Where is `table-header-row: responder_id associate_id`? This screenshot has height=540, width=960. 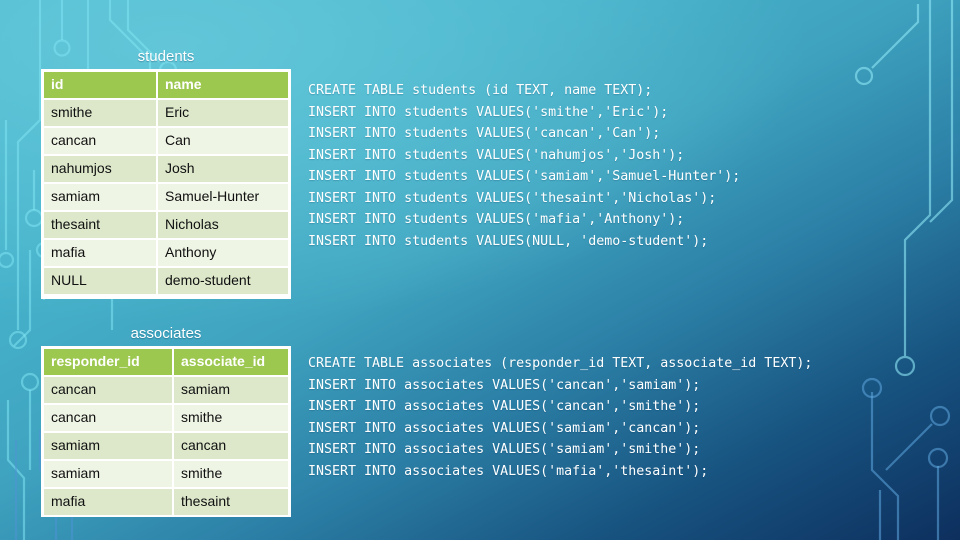
table-header-row: responder_id associate_id is located at coordinates (166, 363).